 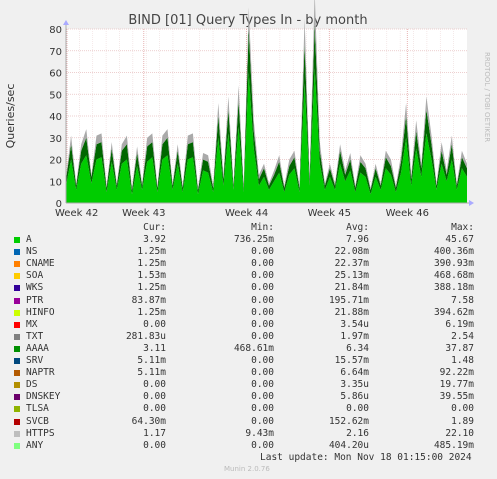 I want to click on legend-avg-value: 21.88m, so click(x=351, y=312).